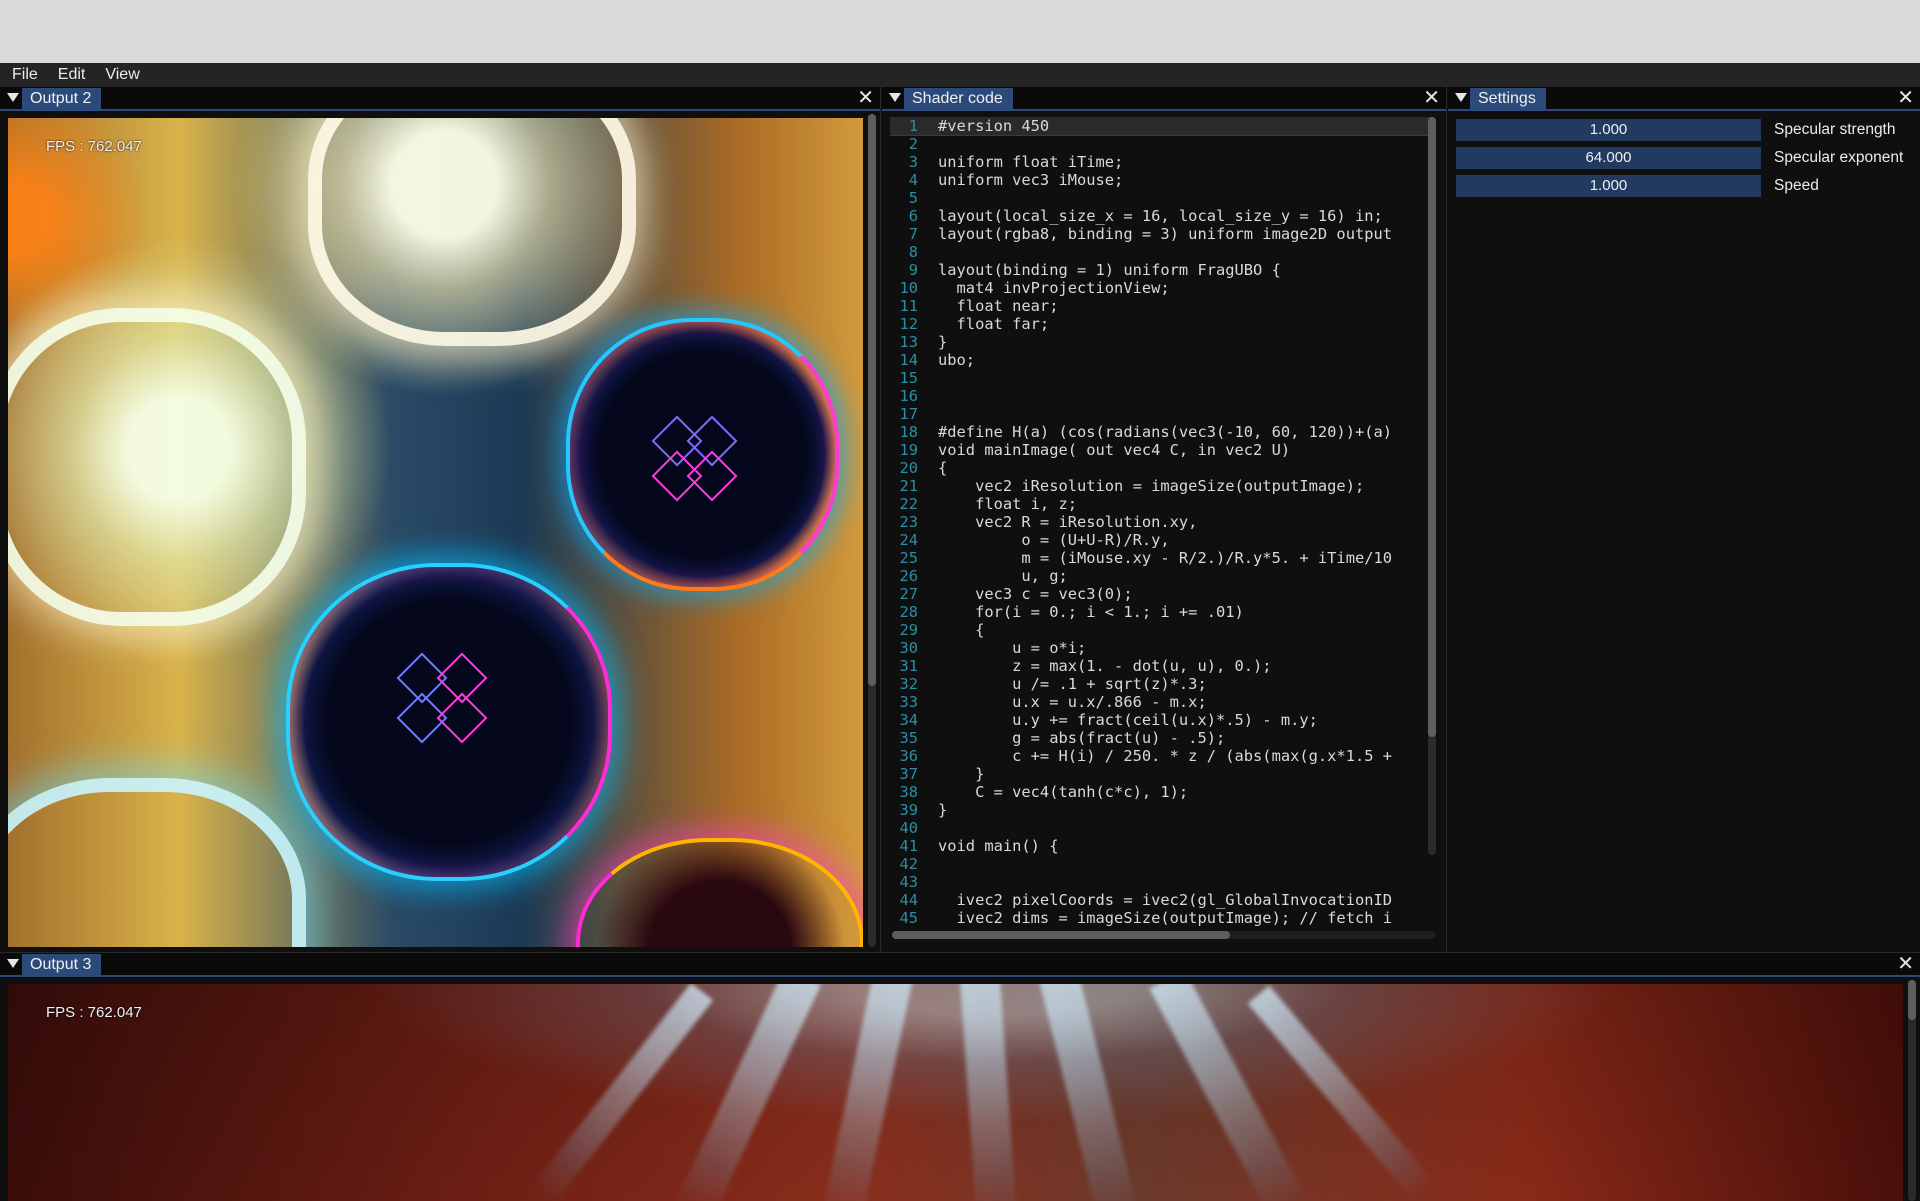 The width and height of the screenshot is (1920, 1201). Describe the element at coordinates (1162, 378) in the screenshot. I see `code-line: 15` at that location.